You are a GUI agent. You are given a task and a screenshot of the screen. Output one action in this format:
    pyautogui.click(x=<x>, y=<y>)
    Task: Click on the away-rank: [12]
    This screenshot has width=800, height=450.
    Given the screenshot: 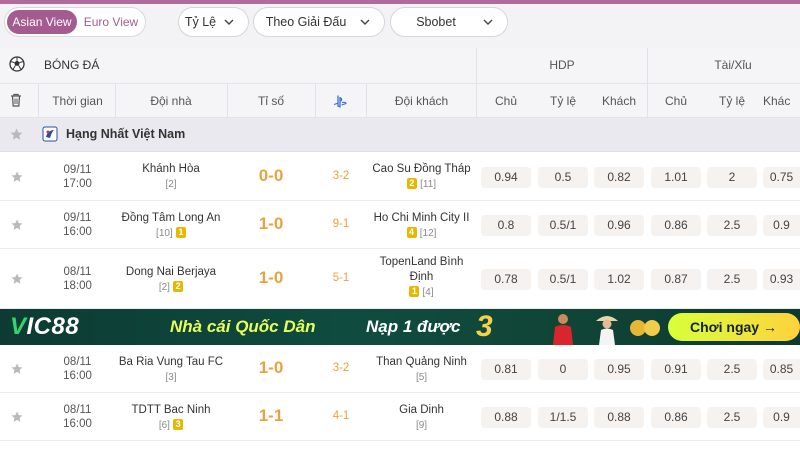 What is the action you would take?
    pyautogui.click(x=428, y=233)
    